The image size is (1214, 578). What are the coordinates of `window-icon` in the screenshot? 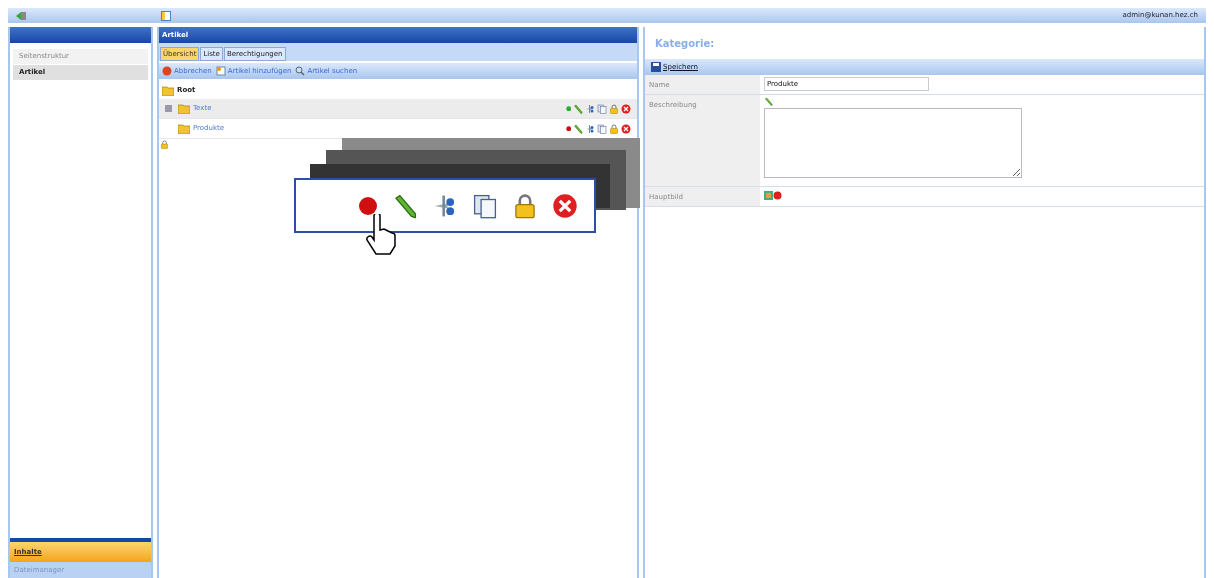 It's located at (166, 15).